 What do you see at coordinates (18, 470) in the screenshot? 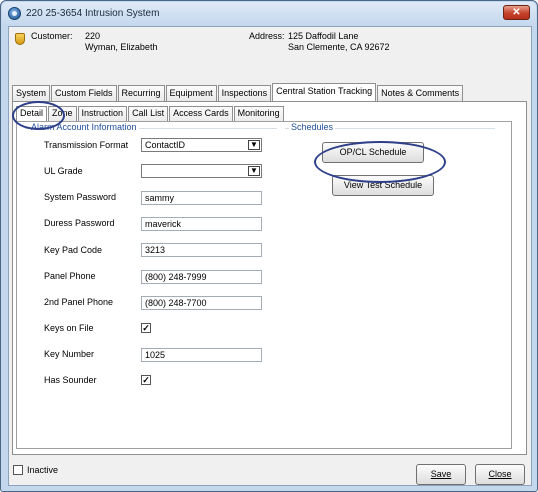
I see `inactive-checkbox` at bounding box center [18, 470].